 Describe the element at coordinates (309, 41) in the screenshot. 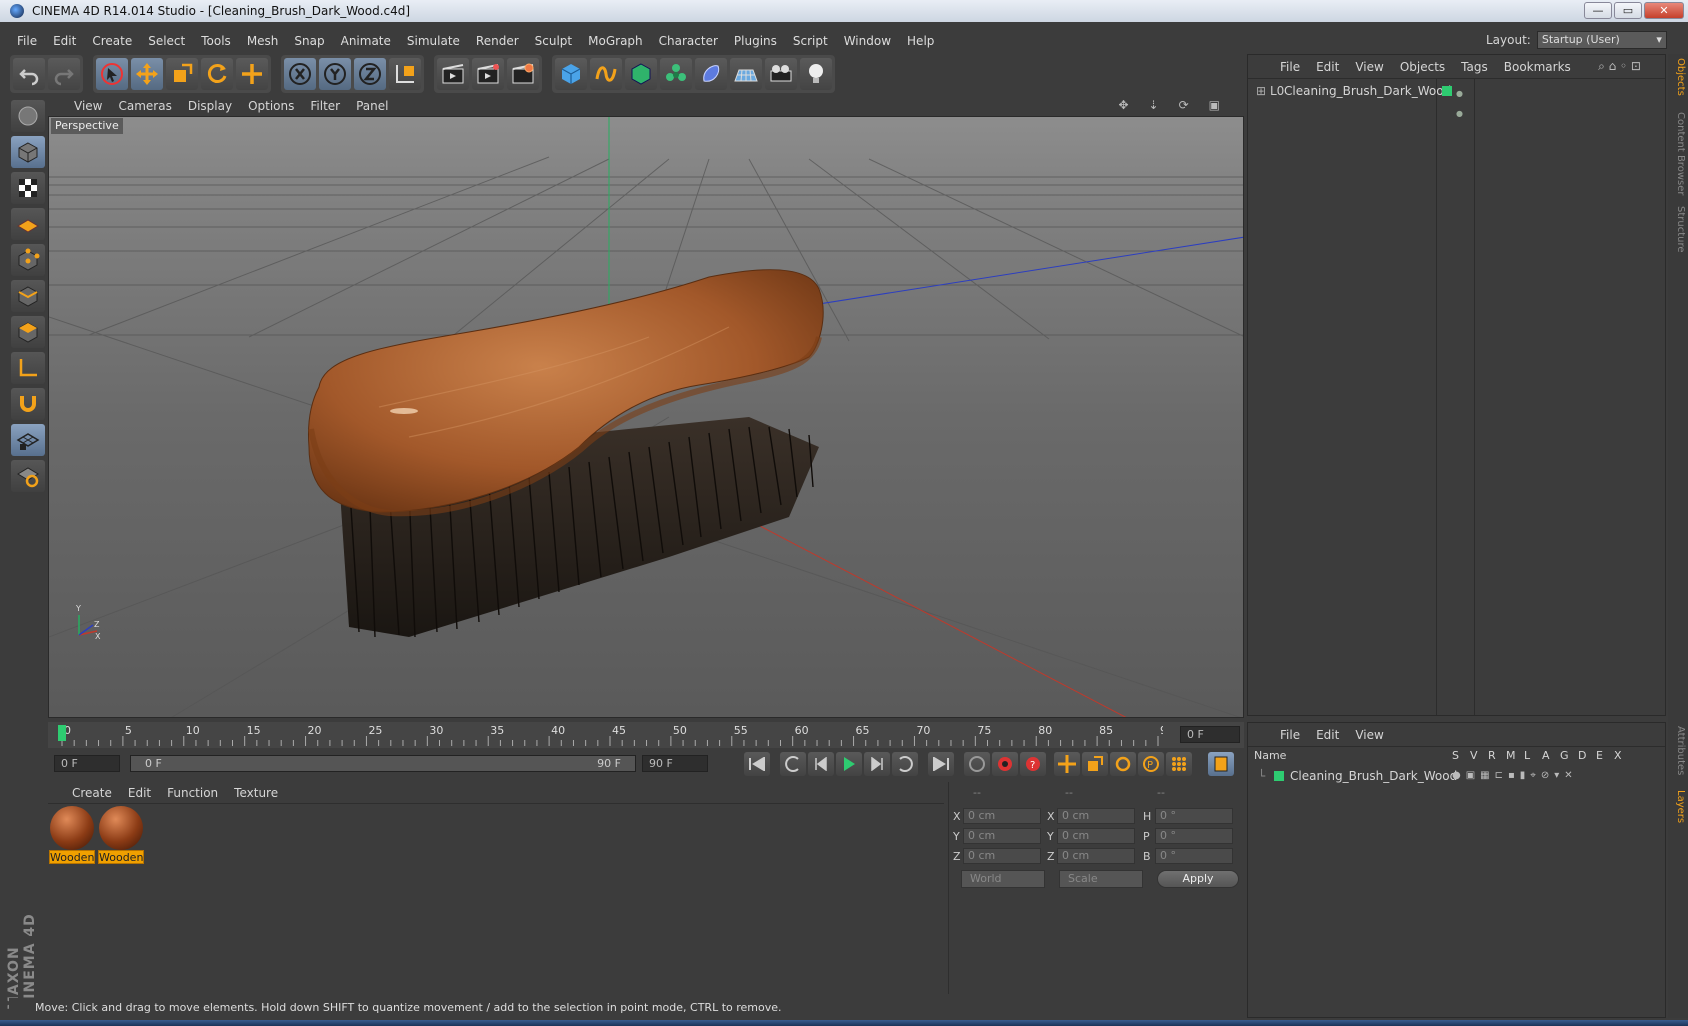

I see `menu-snap: Snap` at that location.